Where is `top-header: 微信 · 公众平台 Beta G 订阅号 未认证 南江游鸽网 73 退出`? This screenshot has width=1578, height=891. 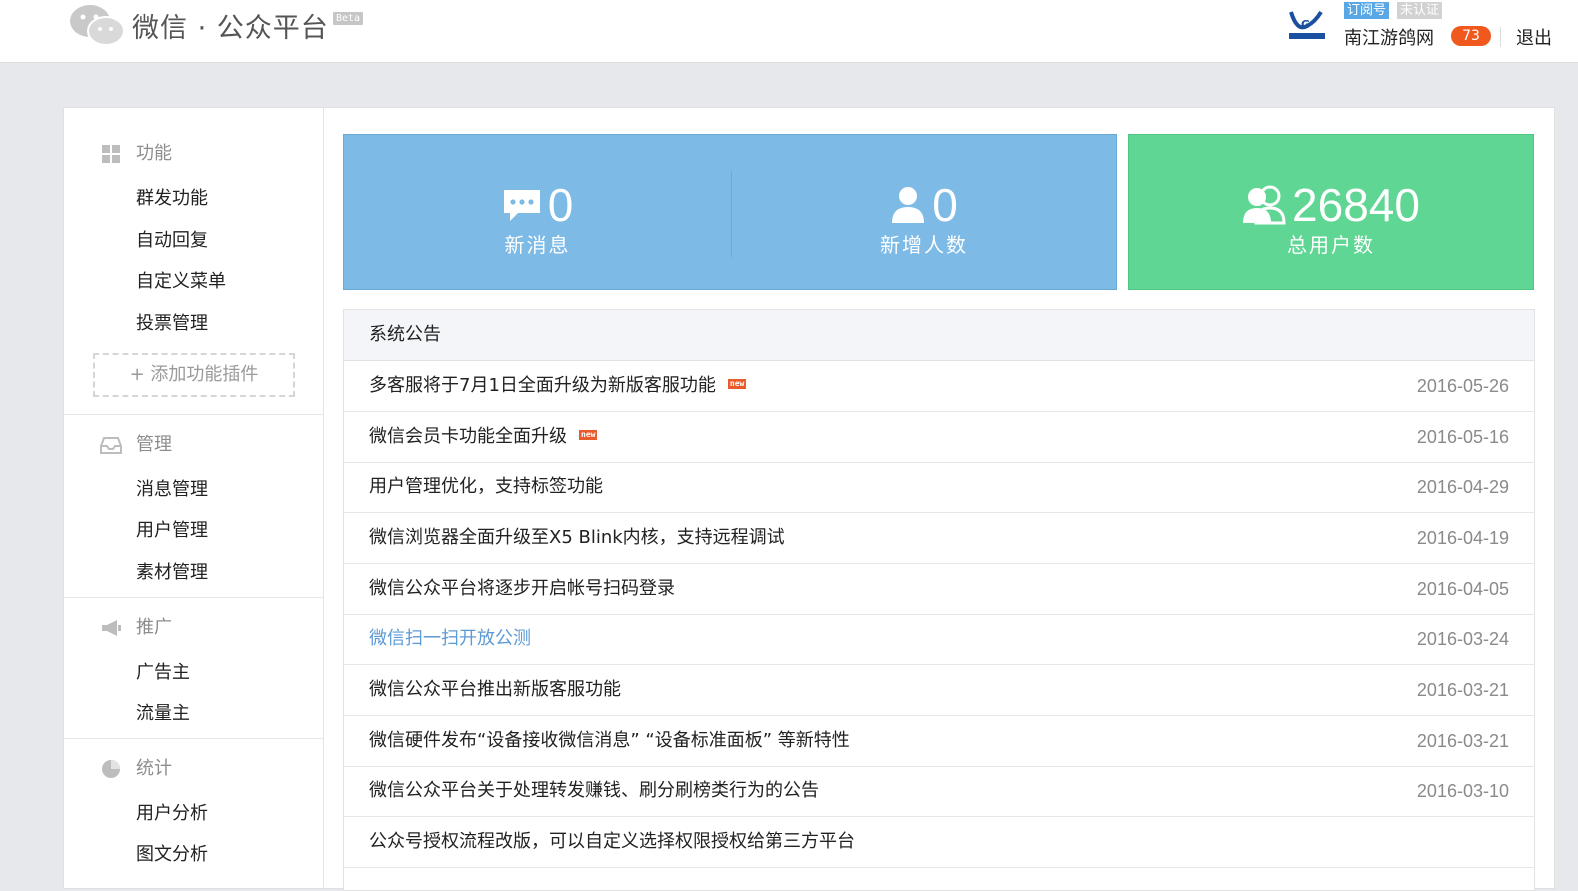 top-header: 微信 · 公众平台 Beta G 订阅号 未认证 南江游鸽网 73 退出 is located at coordinates (789, 31).